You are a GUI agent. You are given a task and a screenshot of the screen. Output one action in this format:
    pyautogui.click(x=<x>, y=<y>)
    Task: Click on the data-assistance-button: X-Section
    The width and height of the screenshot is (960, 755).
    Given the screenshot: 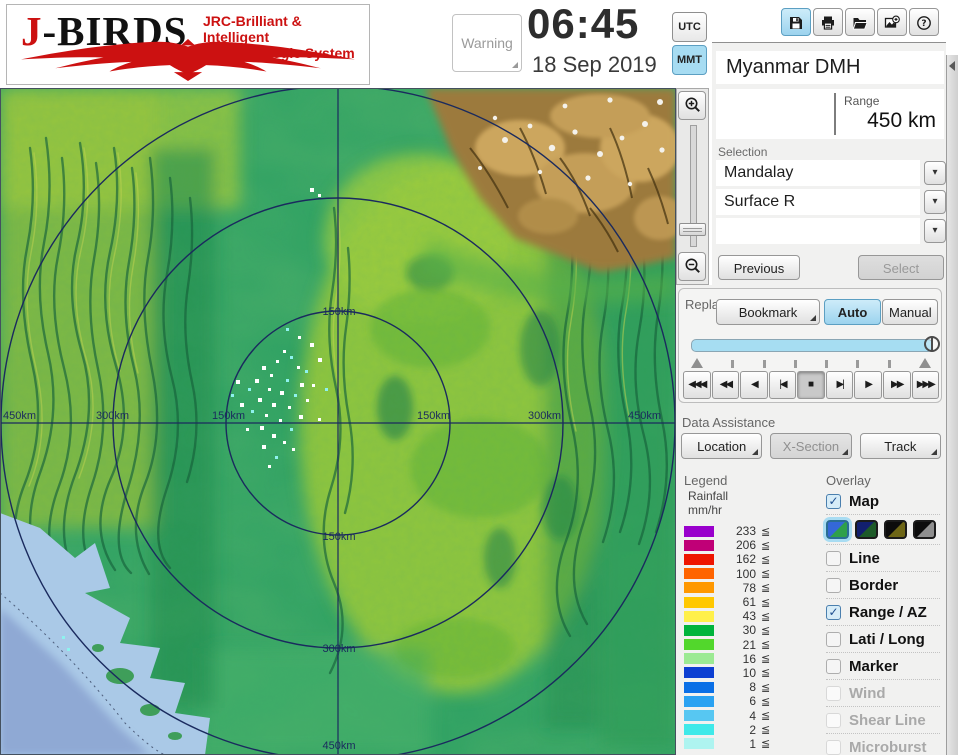 What is the action you would take?
    pyautogui.click(x=811, y=446)
    